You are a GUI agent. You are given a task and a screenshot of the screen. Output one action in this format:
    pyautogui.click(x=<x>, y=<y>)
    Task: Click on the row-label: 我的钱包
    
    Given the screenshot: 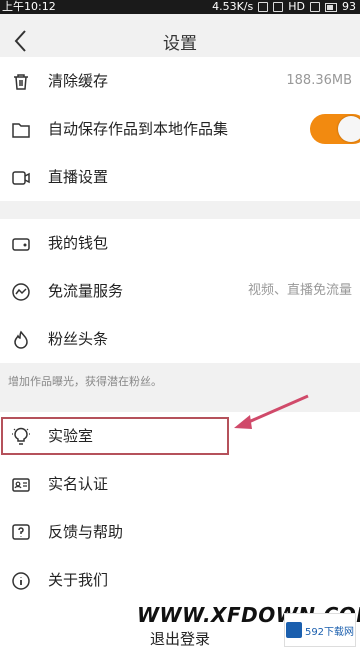 What is the action you would take?
    pyautogui.click(x=78, y=243)
    